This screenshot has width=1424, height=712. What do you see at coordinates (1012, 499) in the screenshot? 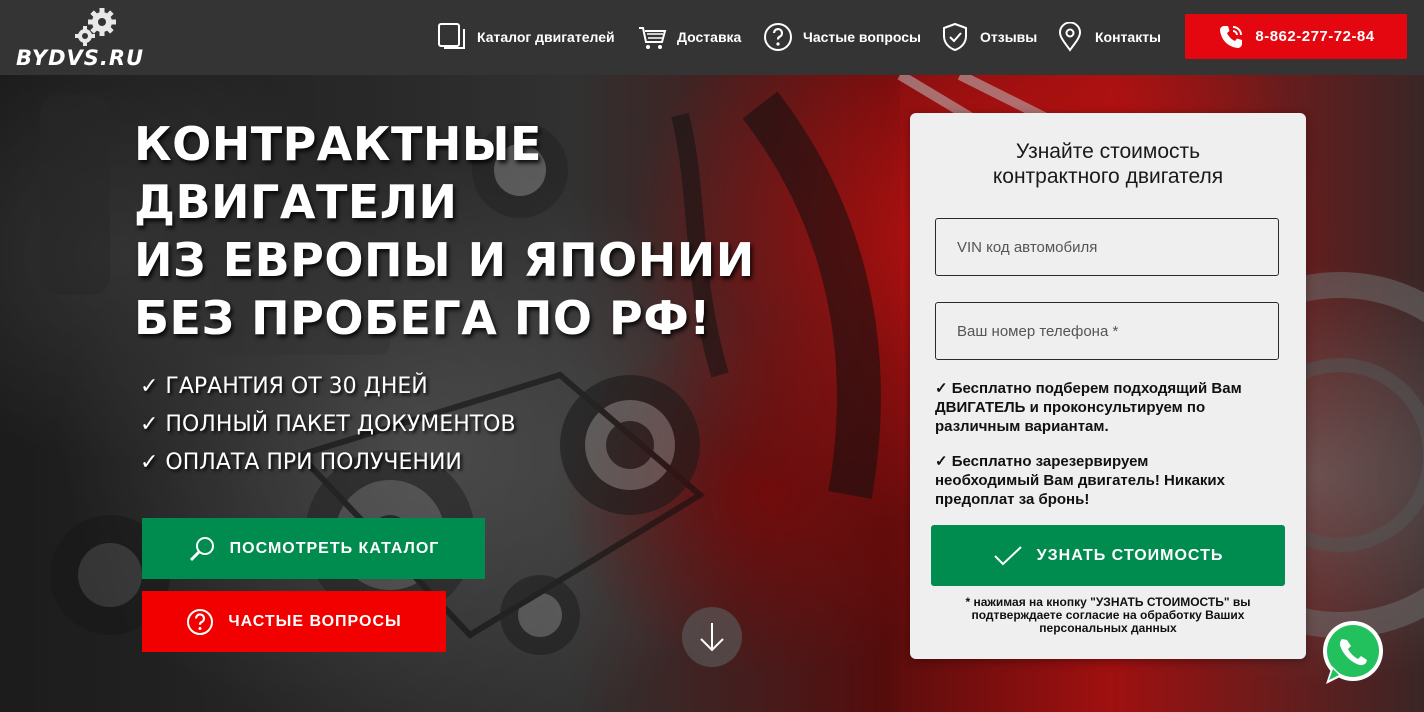
I see `form-note-line: предоплат за бронь!` at bounding box center [1012, 499].